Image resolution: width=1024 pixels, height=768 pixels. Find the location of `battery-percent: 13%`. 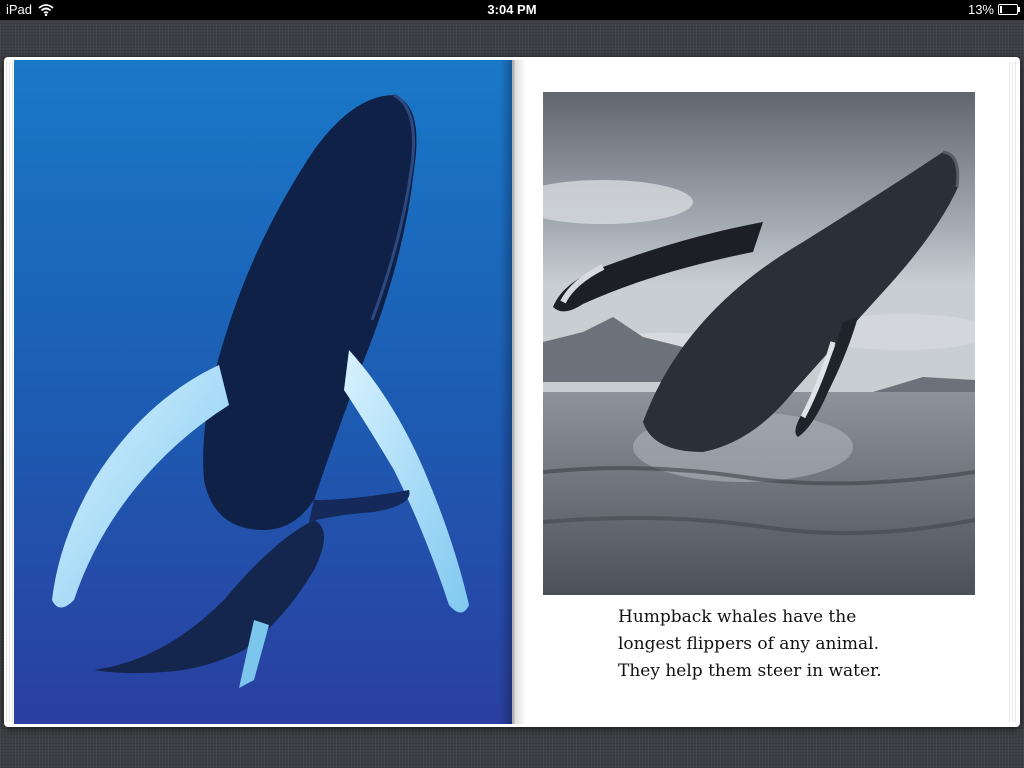

battery-percent: 13% is located at coordinates (980, 9).